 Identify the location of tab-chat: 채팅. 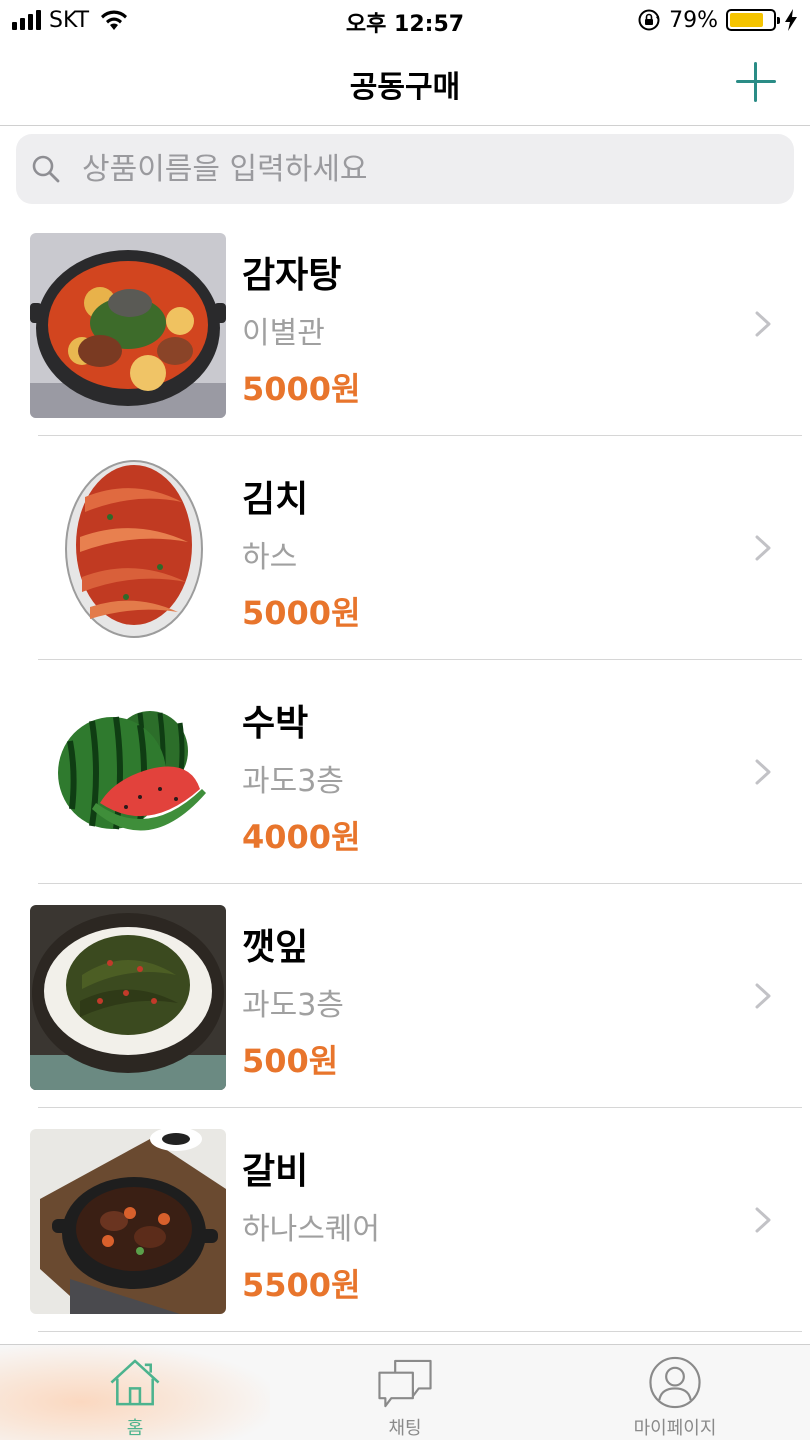
(405, 1392).